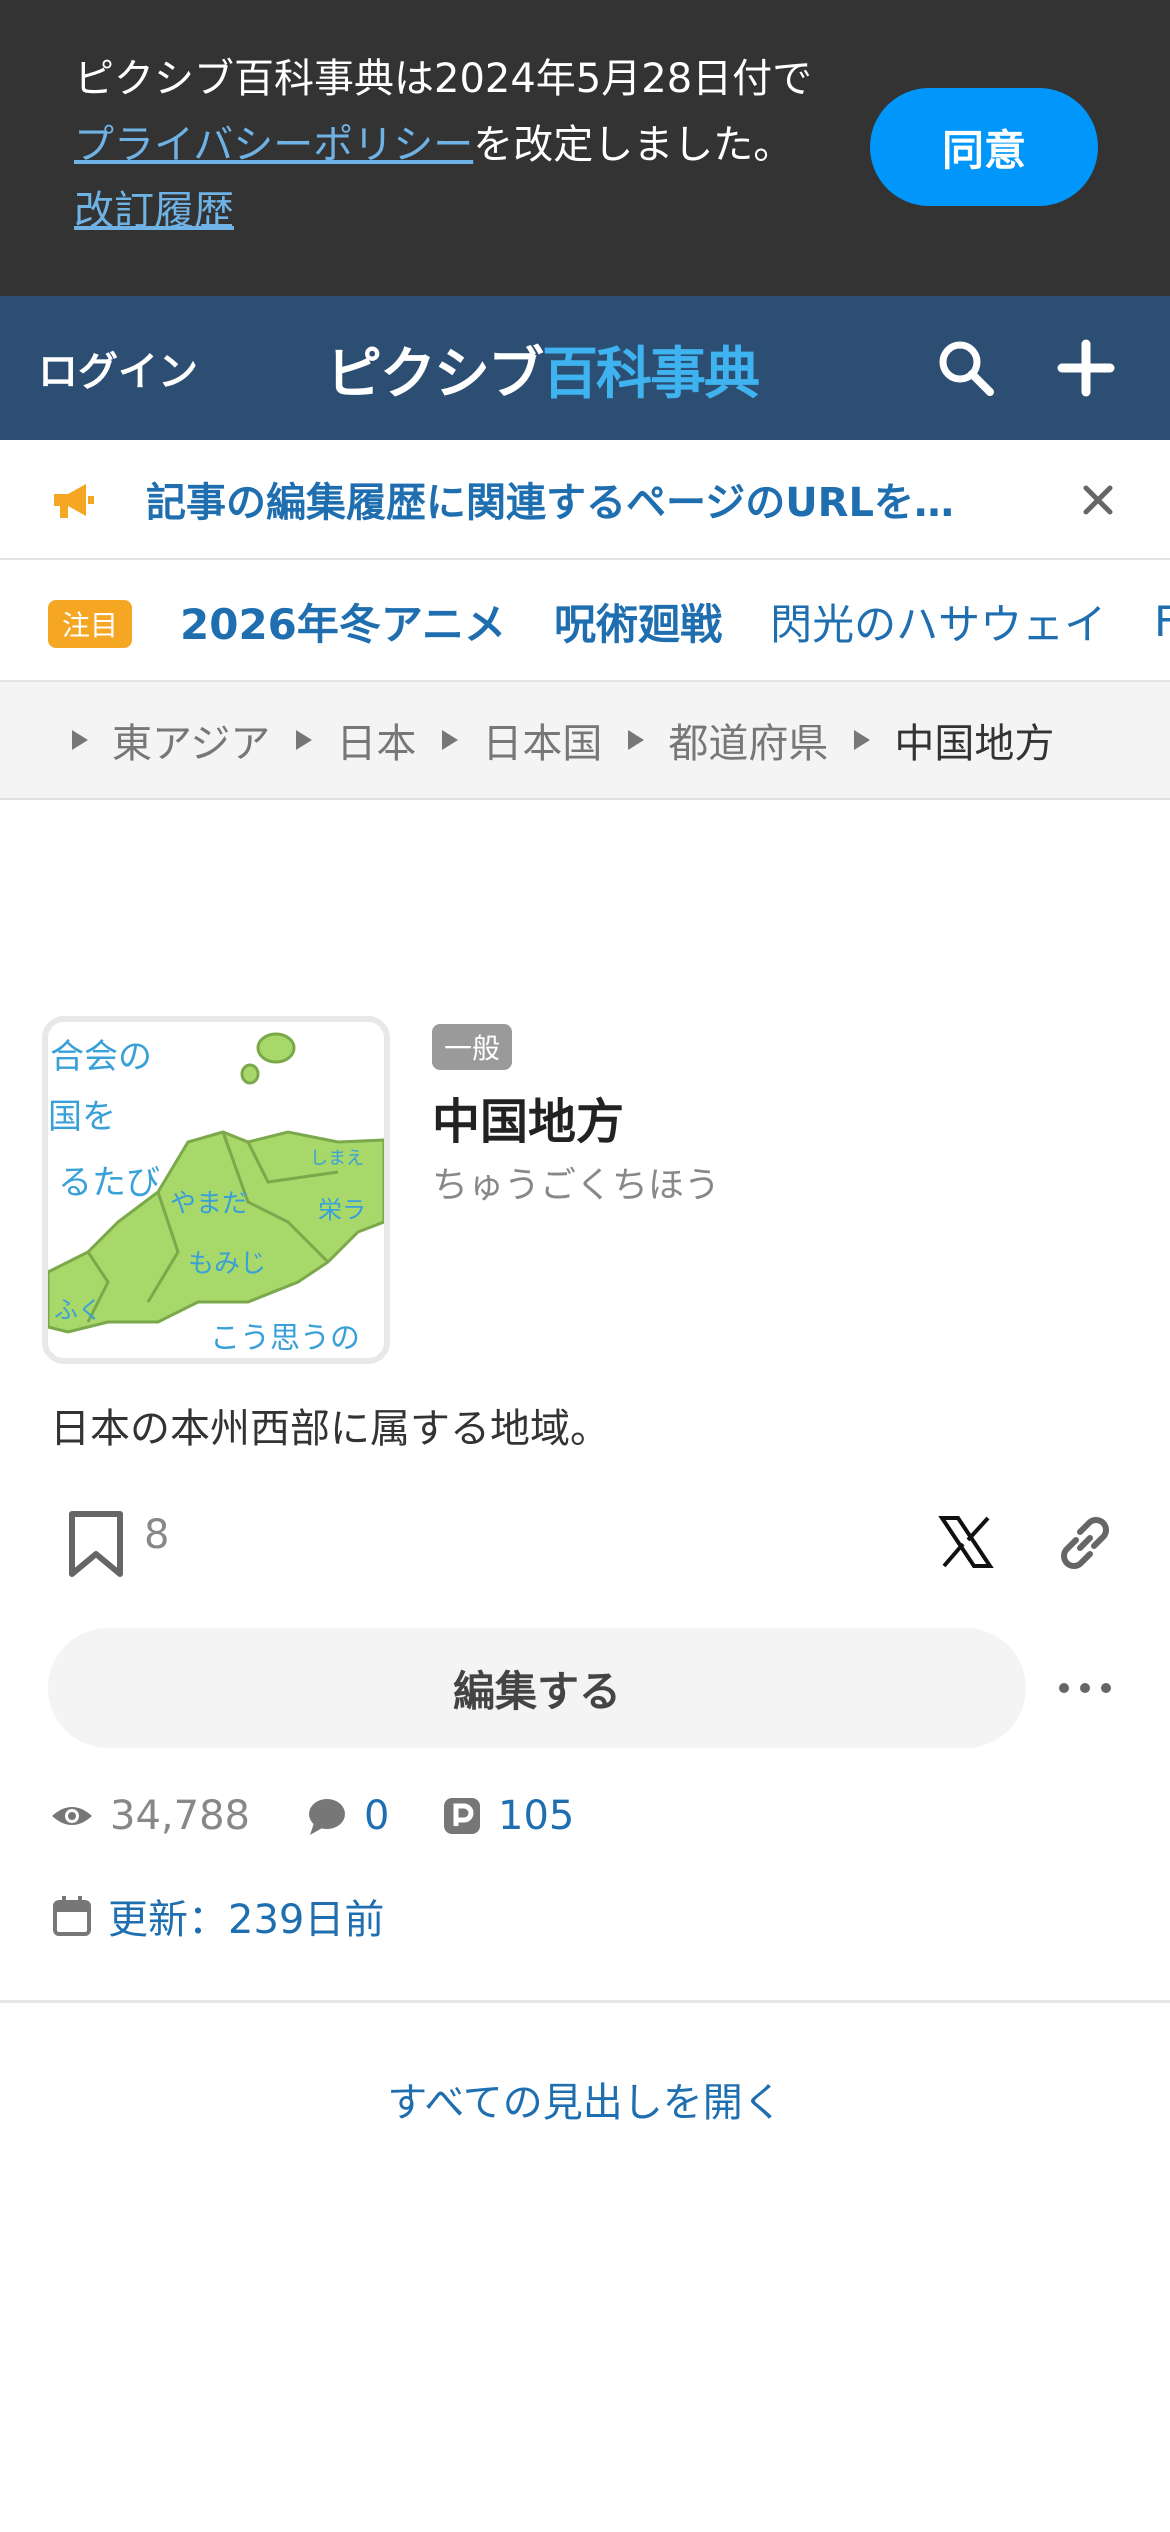 The image size is (1170, 2532). What do you see at coordinates (101, 1057) in the screenshot?
I see `thumb-label: 合会の` at bounding box center [101, 1057].